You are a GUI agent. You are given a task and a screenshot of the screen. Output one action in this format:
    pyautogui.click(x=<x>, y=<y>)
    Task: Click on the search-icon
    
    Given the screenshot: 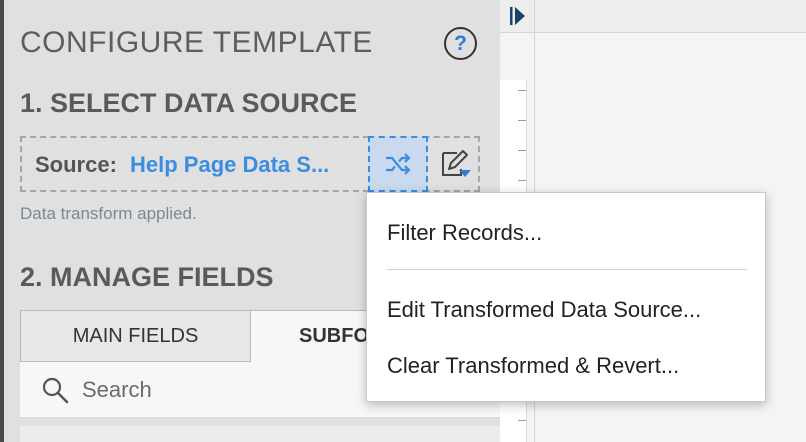 What is the action you would take?
    pyautogui.click(x=55, y=390)
    